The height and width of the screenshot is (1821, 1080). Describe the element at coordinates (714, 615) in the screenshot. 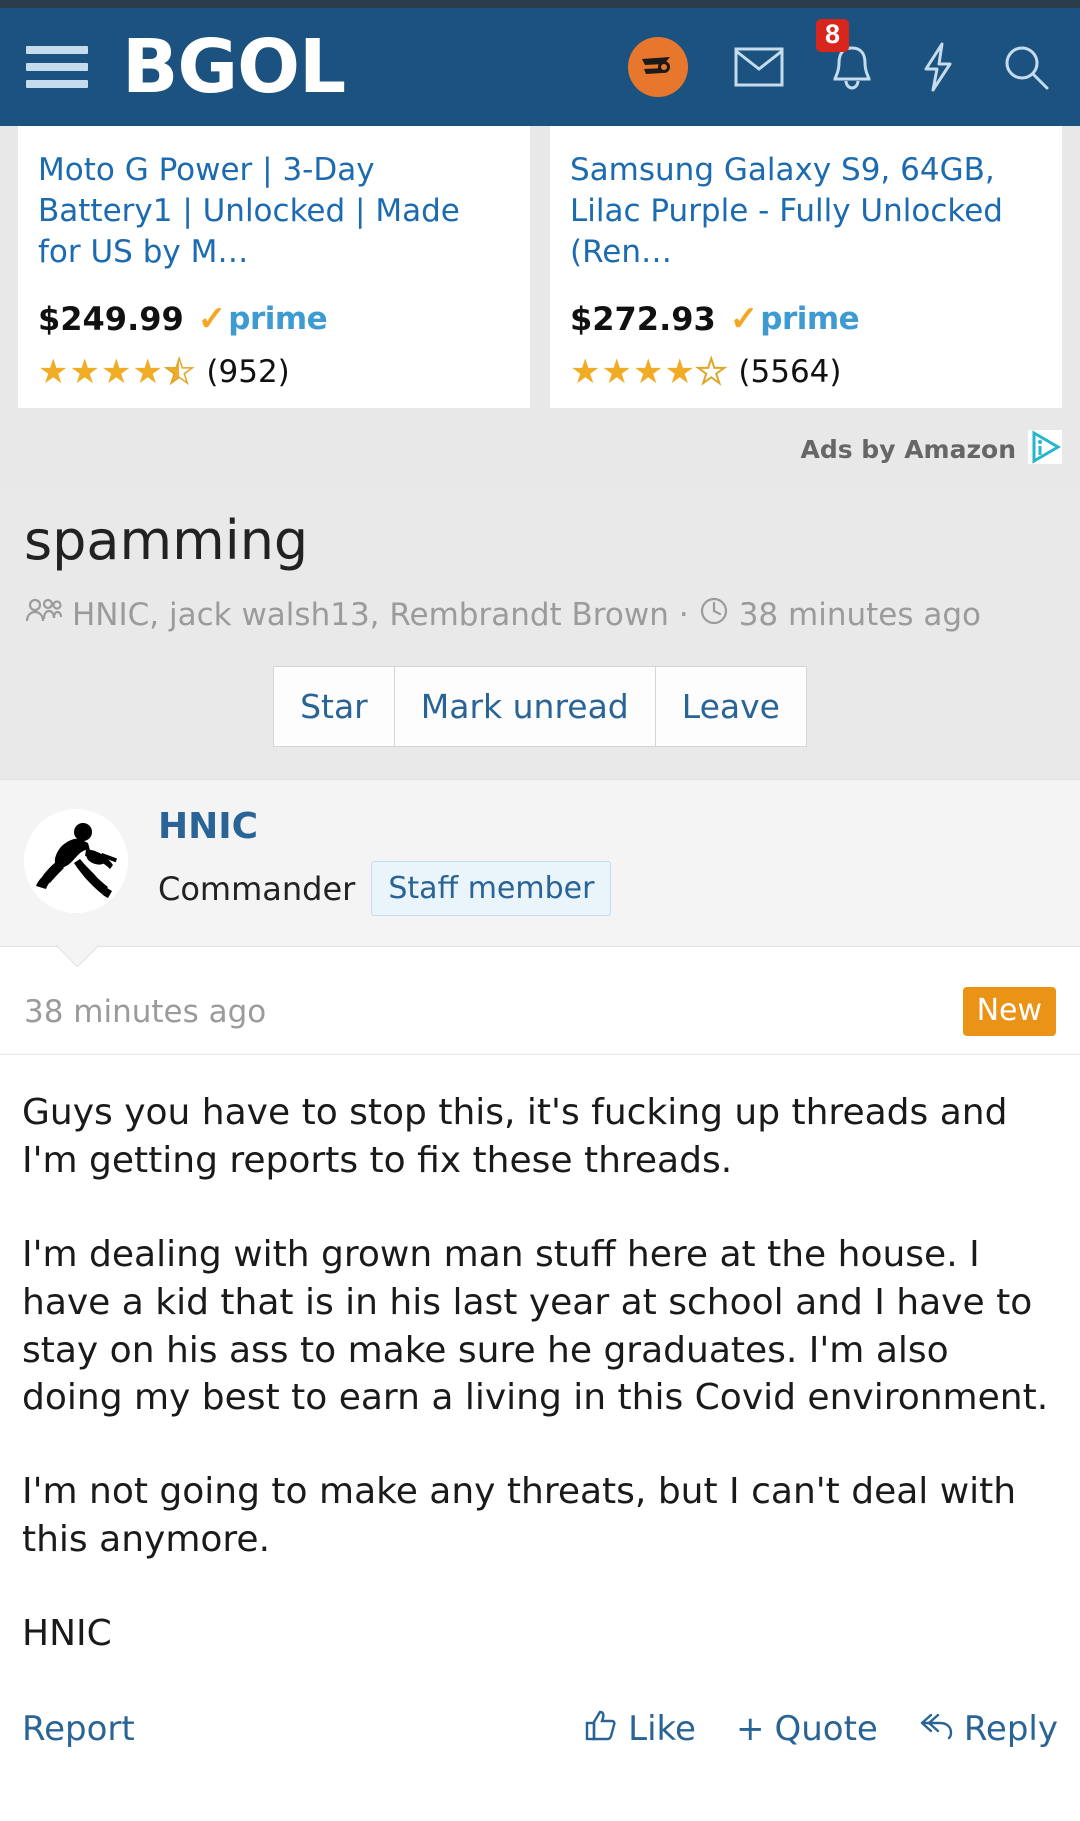

I see `clock-icon` at that location.